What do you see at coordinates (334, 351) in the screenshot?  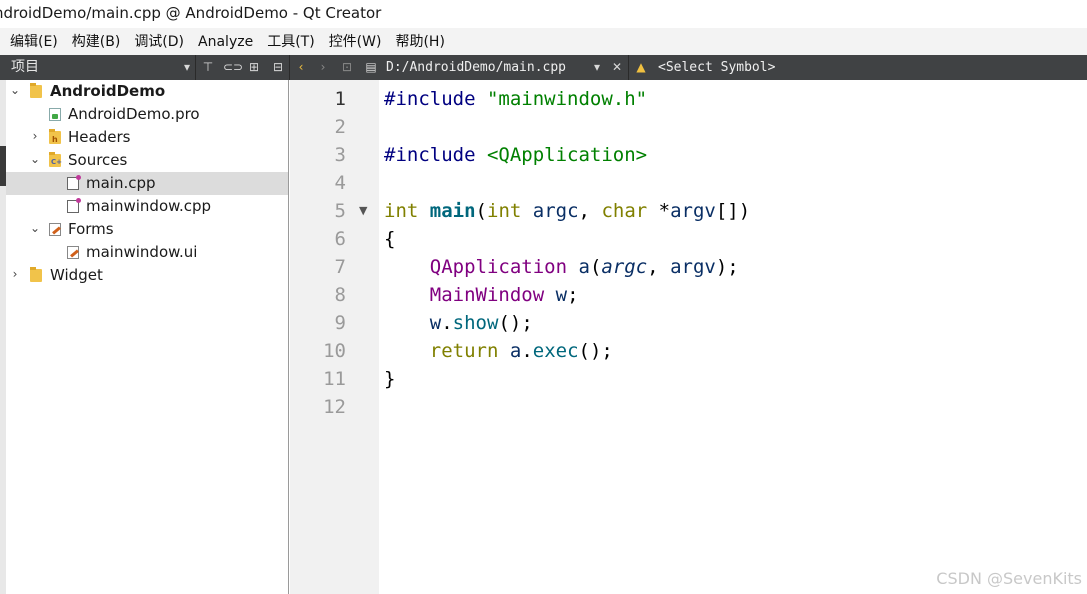 I see `line-number: 10` at bounding box center [334, 351].